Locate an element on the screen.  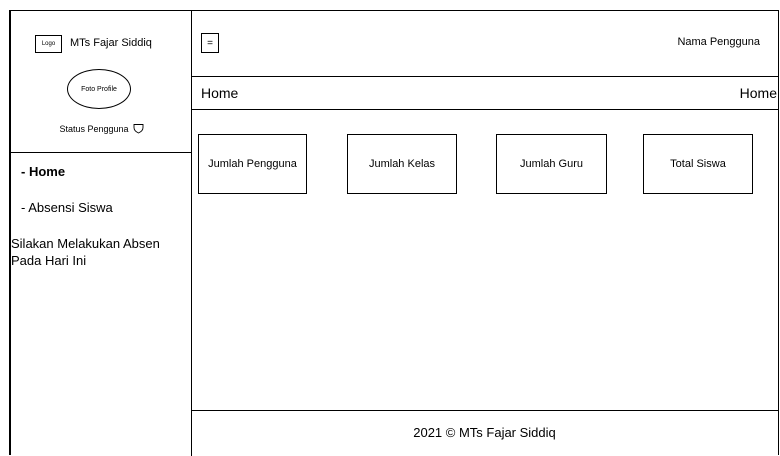
sidebar-item-absensi-siswa: - Absensi Siswa is located at coordinates (67, 207).